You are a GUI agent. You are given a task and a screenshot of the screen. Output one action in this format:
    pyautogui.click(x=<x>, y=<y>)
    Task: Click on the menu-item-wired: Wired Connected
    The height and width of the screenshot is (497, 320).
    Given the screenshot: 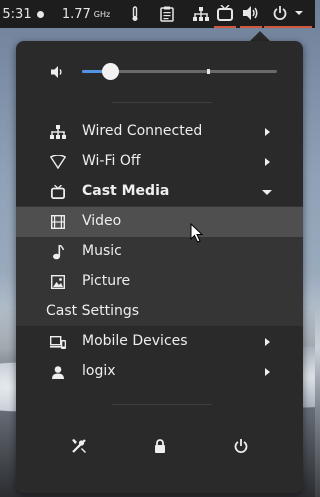 What is the action you would take?
    pyautogui.click(x=159, y=132)
    